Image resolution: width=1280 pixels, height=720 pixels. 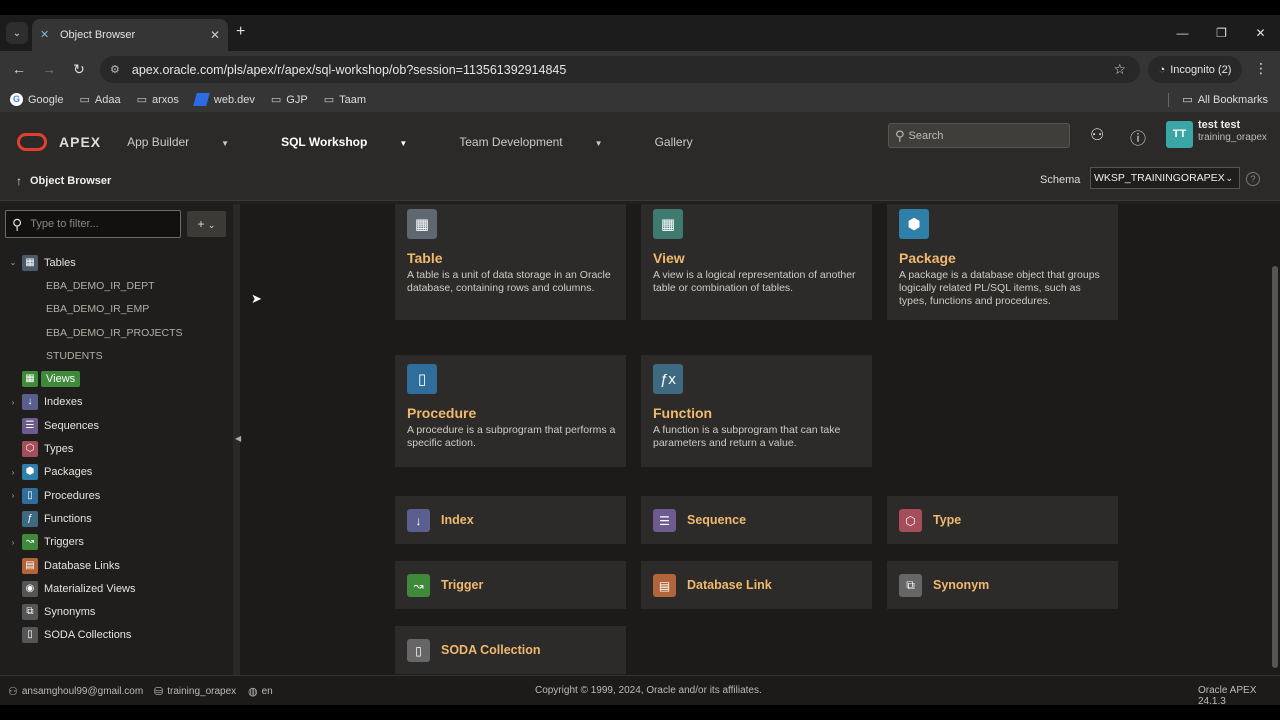 I want to click on card-type: ⬡ Type, so click(x=1002, y=520).